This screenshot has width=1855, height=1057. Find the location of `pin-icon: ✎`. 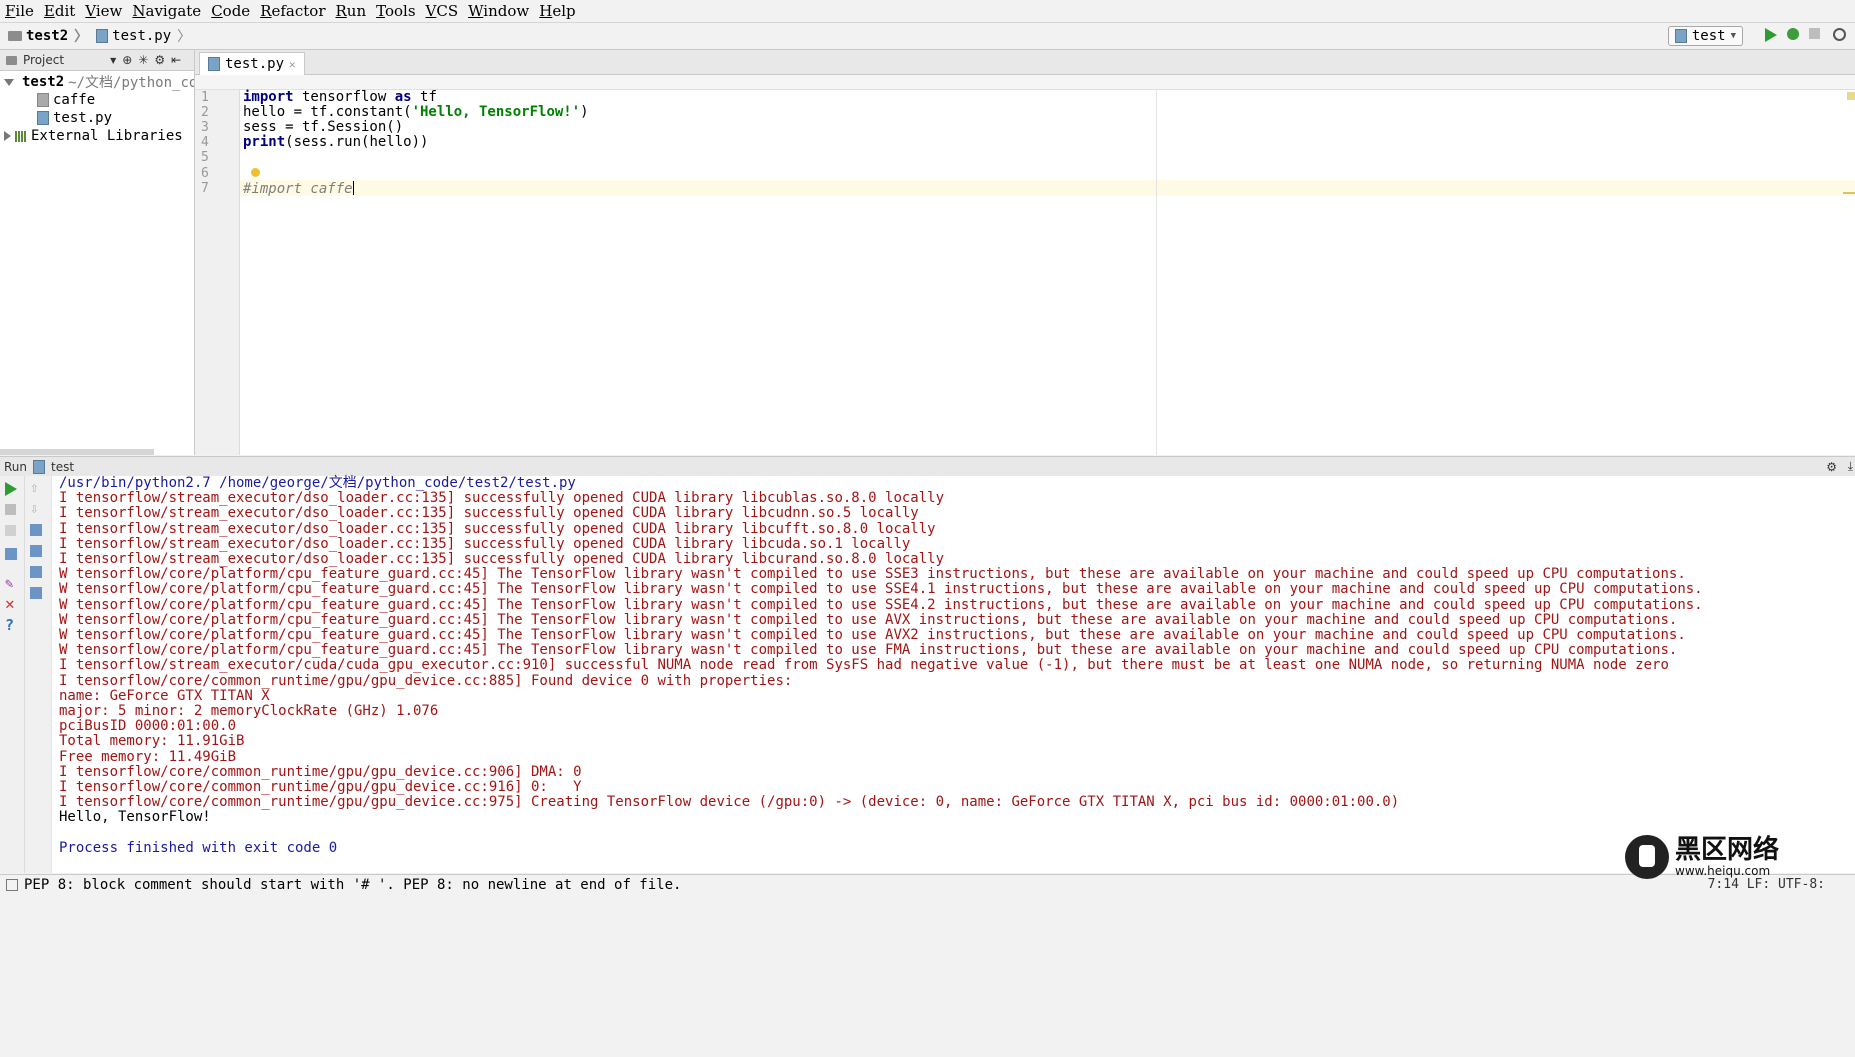

pin-icon: ✎ is located at coordinates (12, 584).